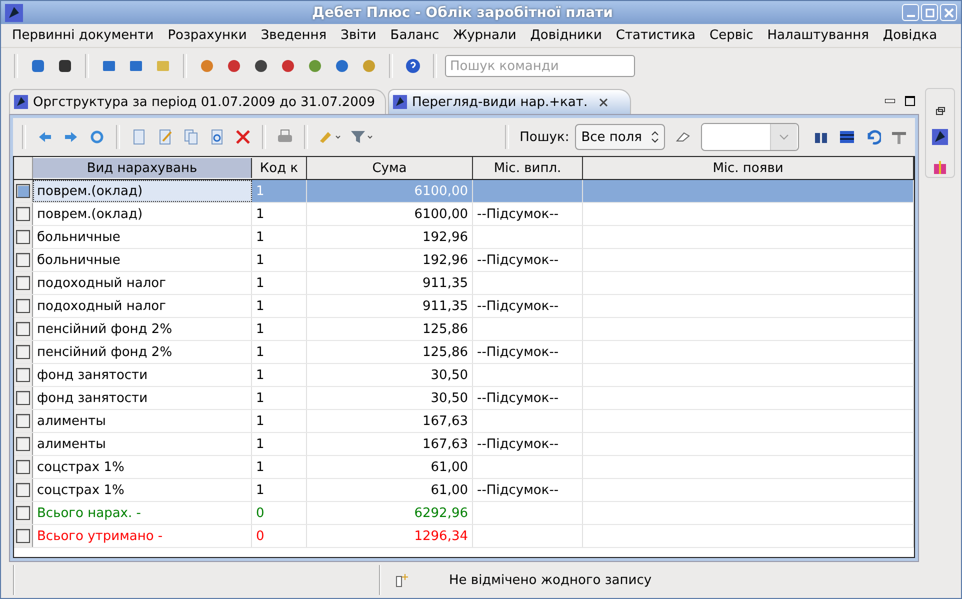 The width and height of the screenshot is (962, 599). I want to click on table-row: алименты 1 167,63, so click(464, 421).